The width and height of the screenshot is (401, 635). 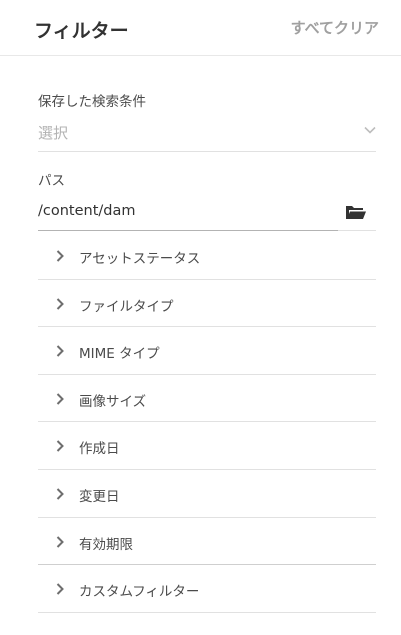 I want to click on path-input: /content/dam, so click(x=188, y=214).